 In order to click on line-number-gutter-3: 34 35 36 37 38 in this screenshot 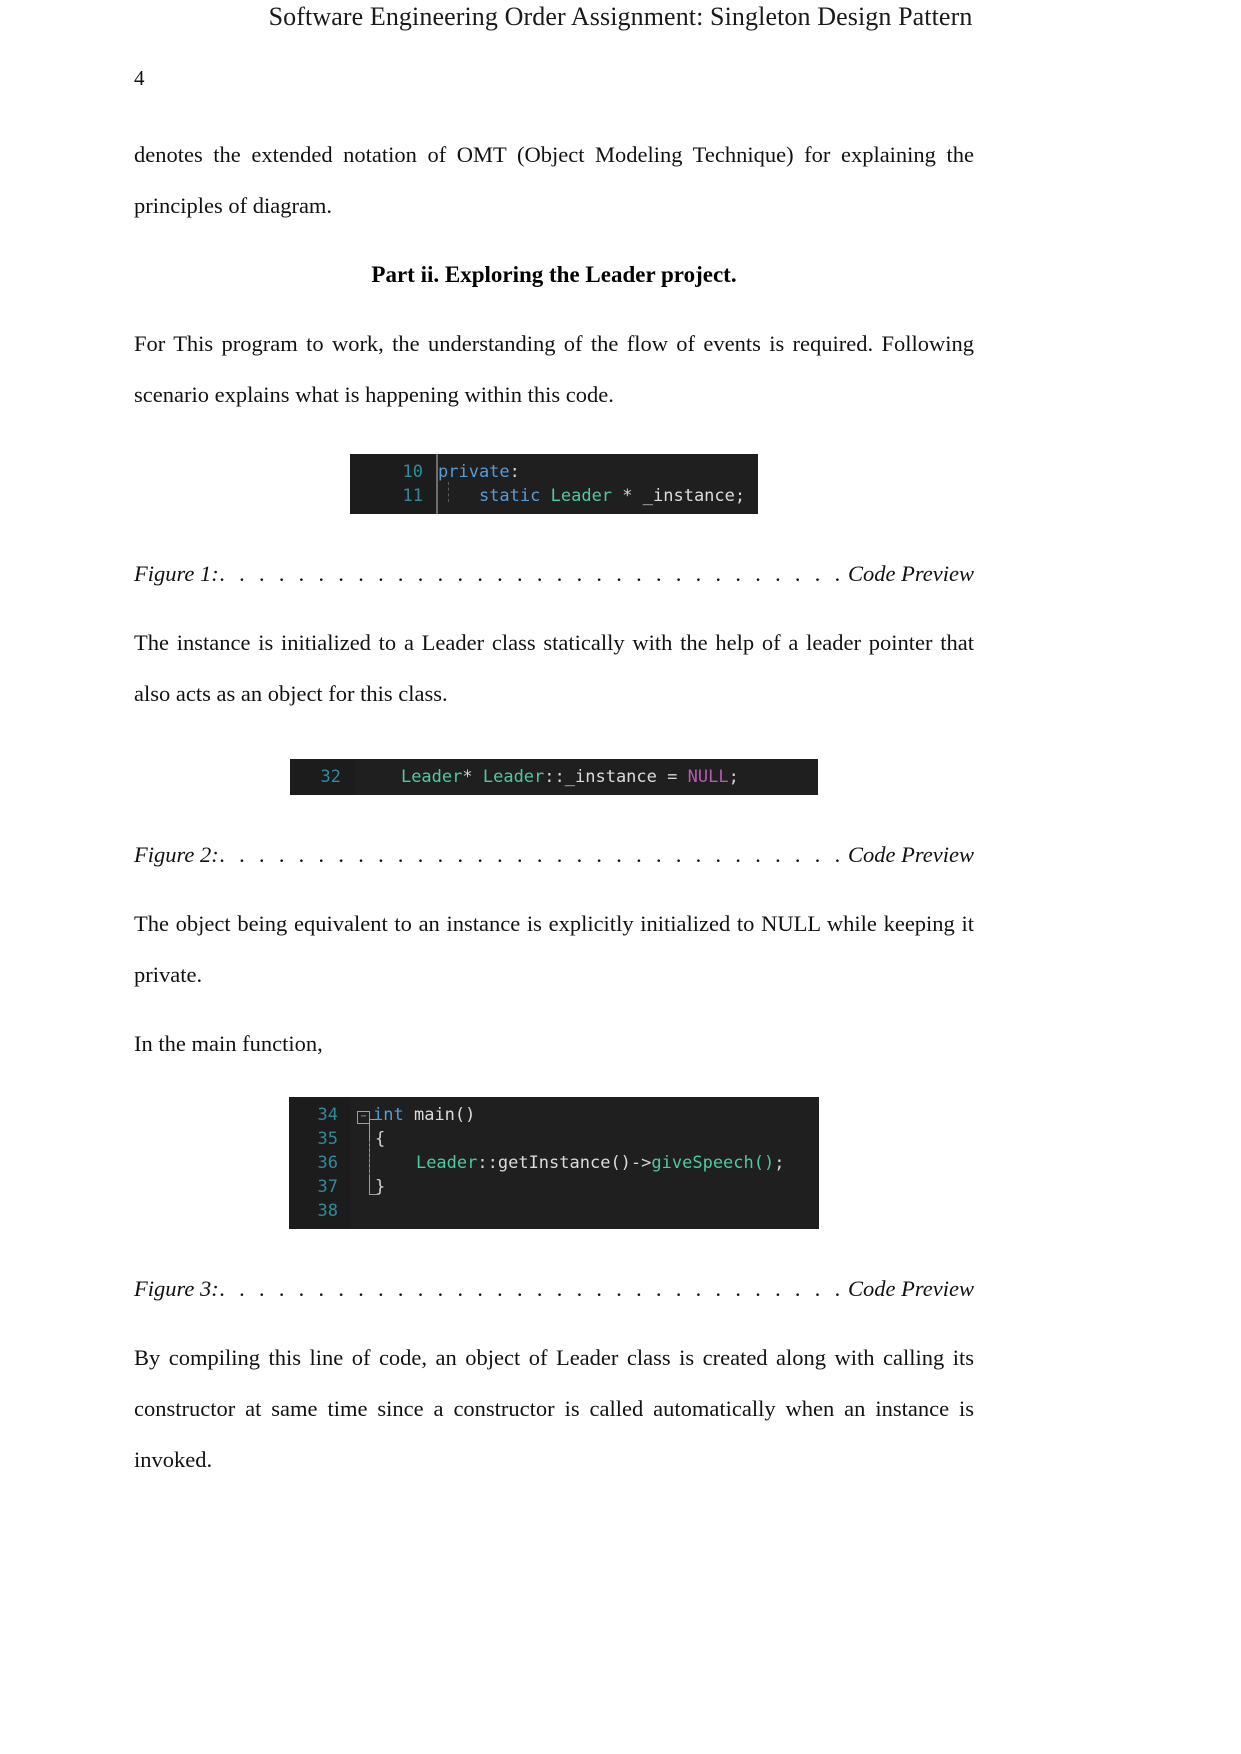, I will do `click(320, 1163)`.